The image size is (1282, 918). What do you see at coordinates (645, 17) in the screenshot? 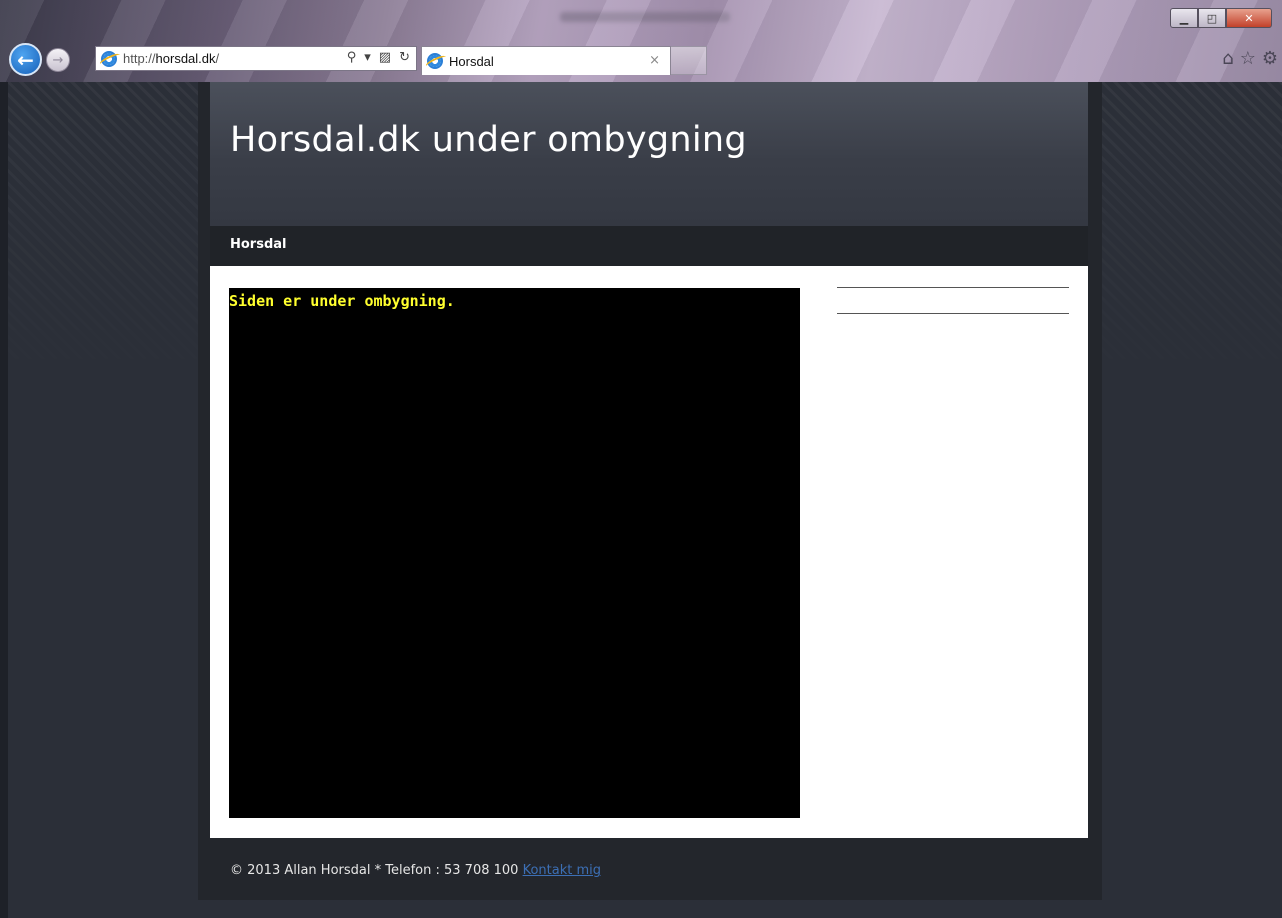
I see `window-title-blurred` at bounding box center [645, 17].